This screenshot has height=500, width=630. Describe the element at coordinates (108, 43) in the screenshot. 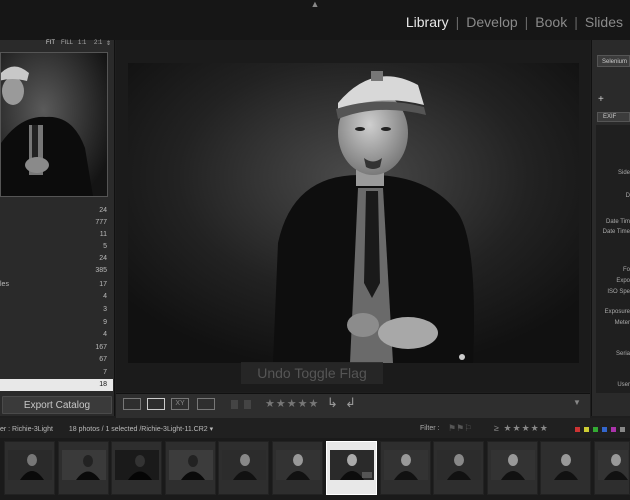

I see `updown-icon: ⇕` at that location.